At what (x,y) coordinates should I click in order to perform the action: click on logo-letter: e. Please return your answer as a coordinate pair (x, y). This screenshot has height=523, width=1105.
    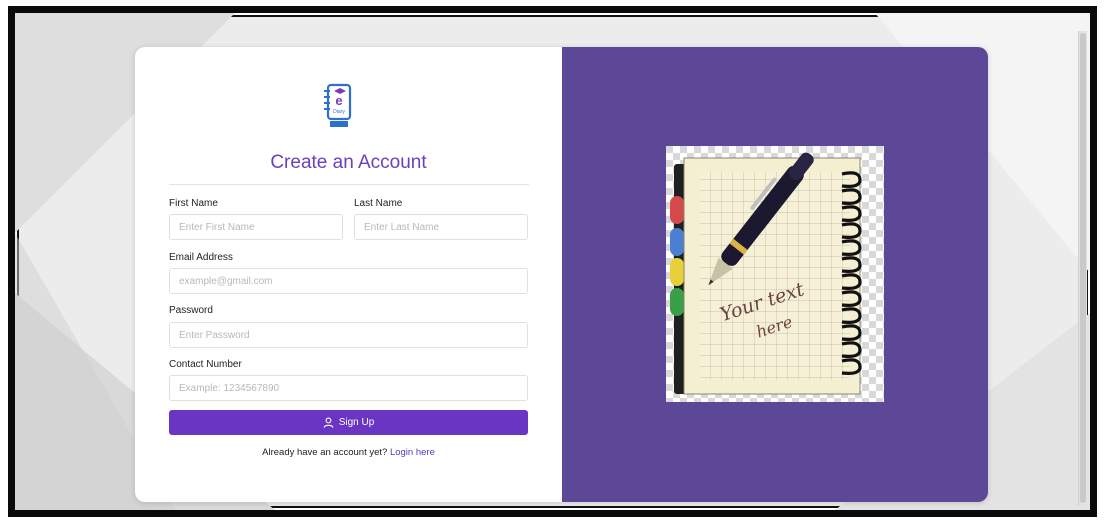
    Looking at the image, I should click on (338, 100).